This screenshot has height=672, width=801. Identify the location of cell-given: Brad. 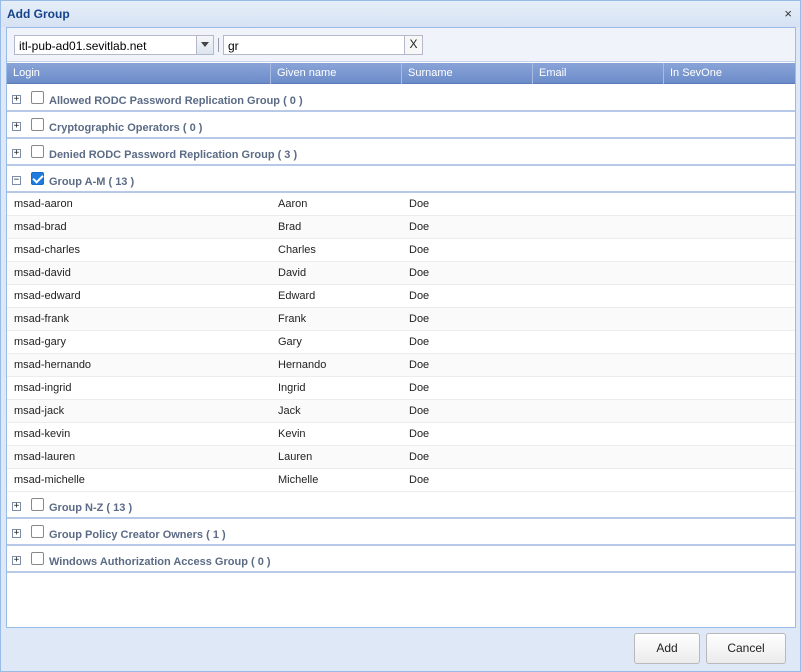
(290, 227).